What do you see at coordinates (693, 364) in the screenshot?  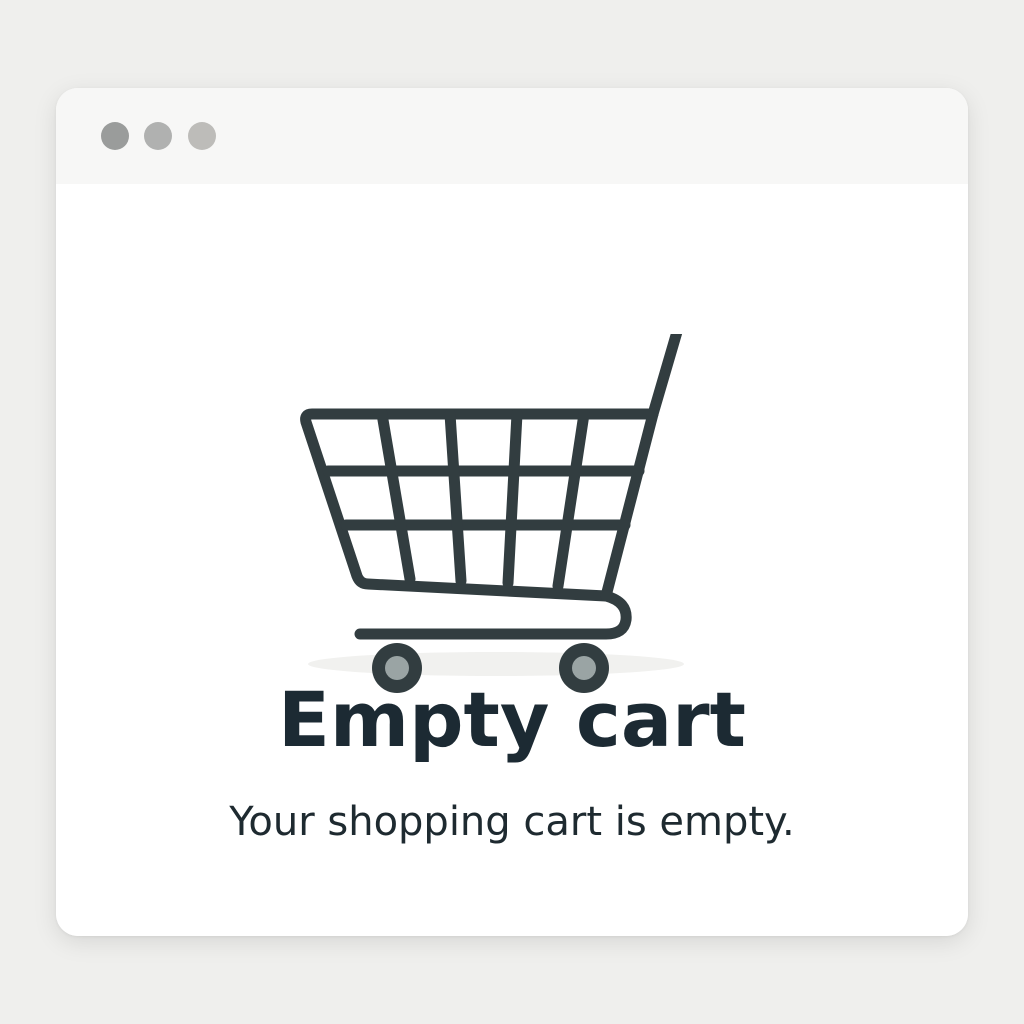 I see `cart-handle` at bounding box center [693, 364].